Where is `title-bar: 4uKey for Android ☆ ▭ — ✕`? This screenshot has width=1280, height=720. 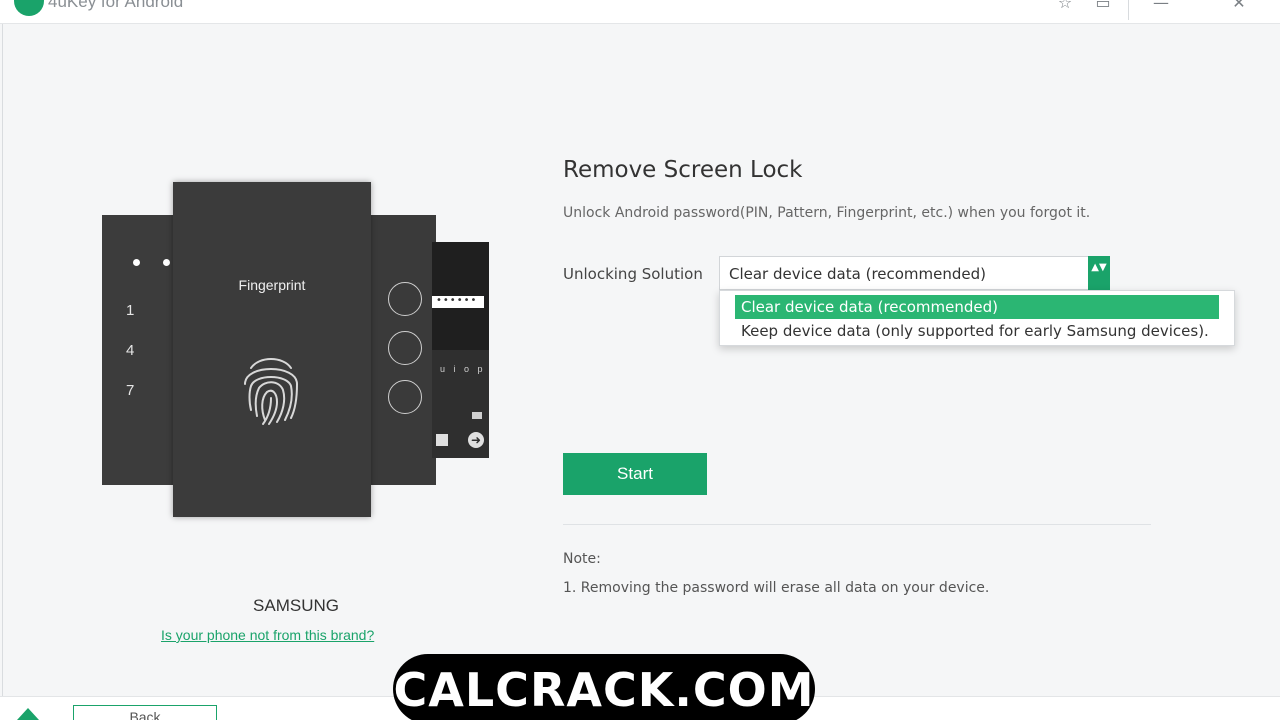
title-bar: 4uKey for Android ☆ ▭ — ✕ is located at coordinates (640, 12).